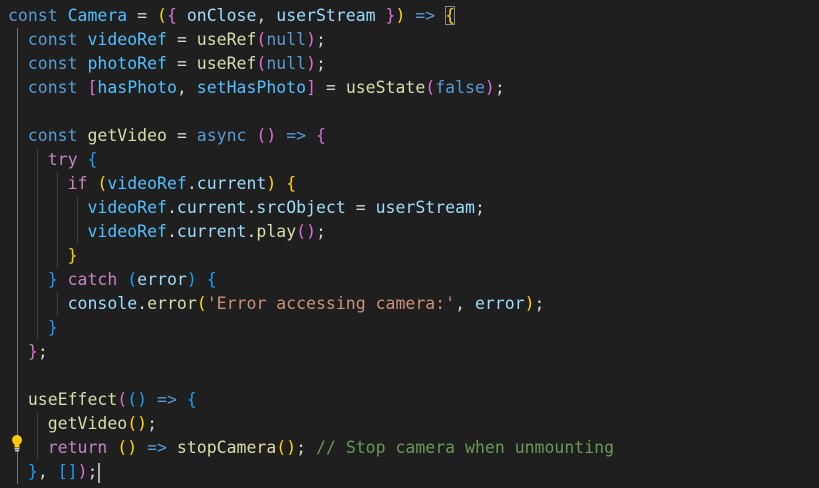 The width and height of the screenshot is (819, 488). I want to click on function-name: error, so click(172, 303).